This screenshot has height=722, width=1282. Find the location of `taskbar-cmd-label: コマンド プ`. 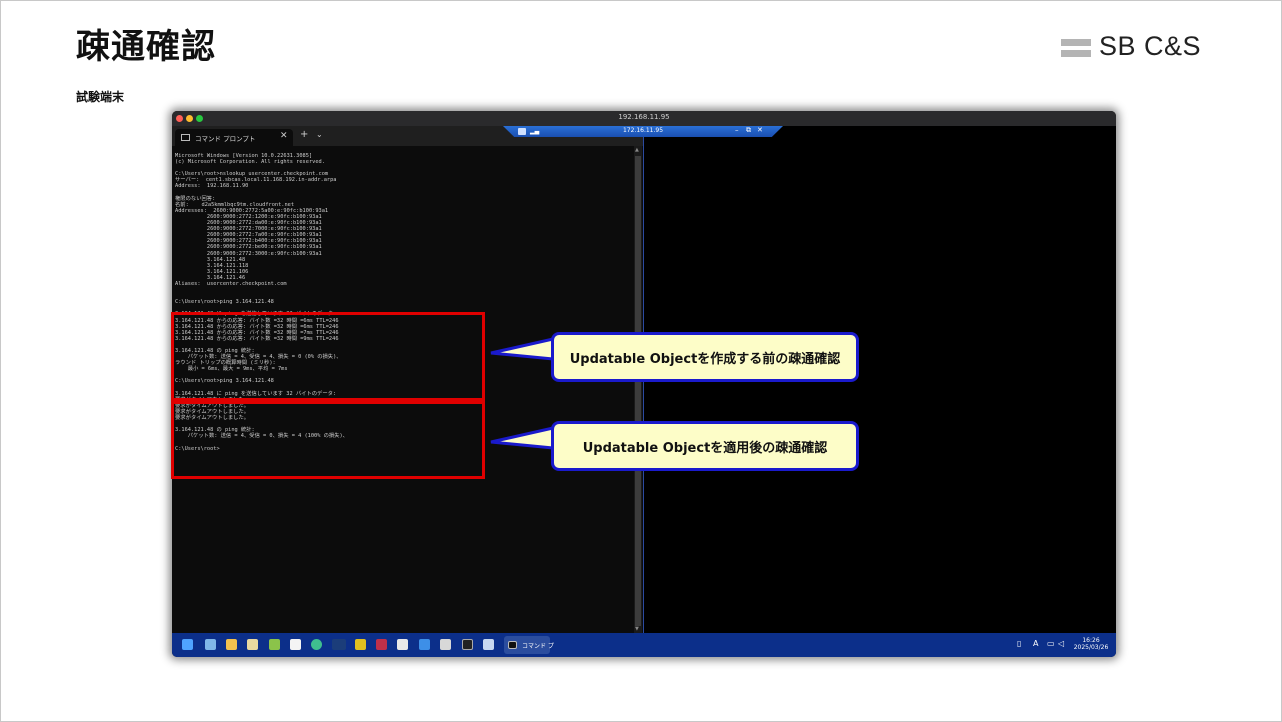

taskbar-cmd-label: コマンド プ is located at coordinates (538, 646).